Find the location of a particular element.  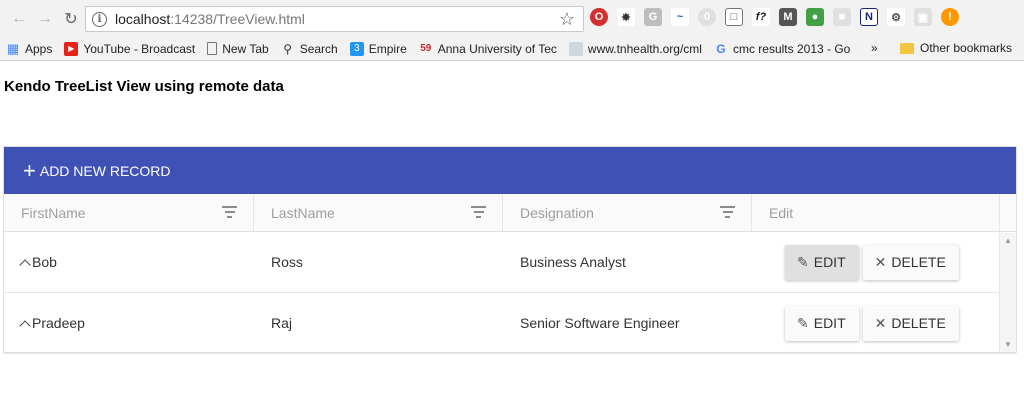

image-extension-icon: ▣ is located at coordinates (923, 17).